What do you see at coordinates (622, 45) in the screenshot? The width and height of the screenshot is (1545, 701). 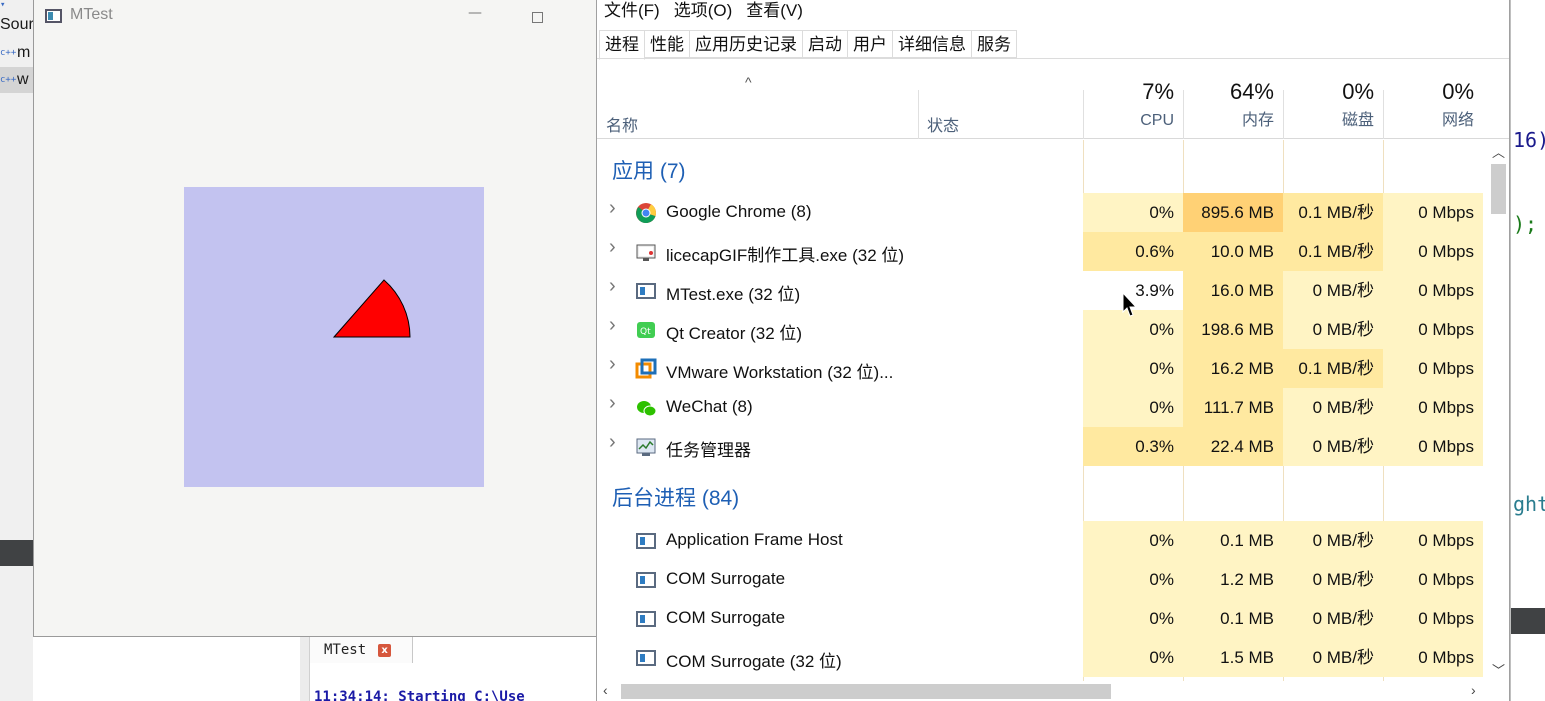 I see `tab-processes: 进程` at bounding box center [622, 45].